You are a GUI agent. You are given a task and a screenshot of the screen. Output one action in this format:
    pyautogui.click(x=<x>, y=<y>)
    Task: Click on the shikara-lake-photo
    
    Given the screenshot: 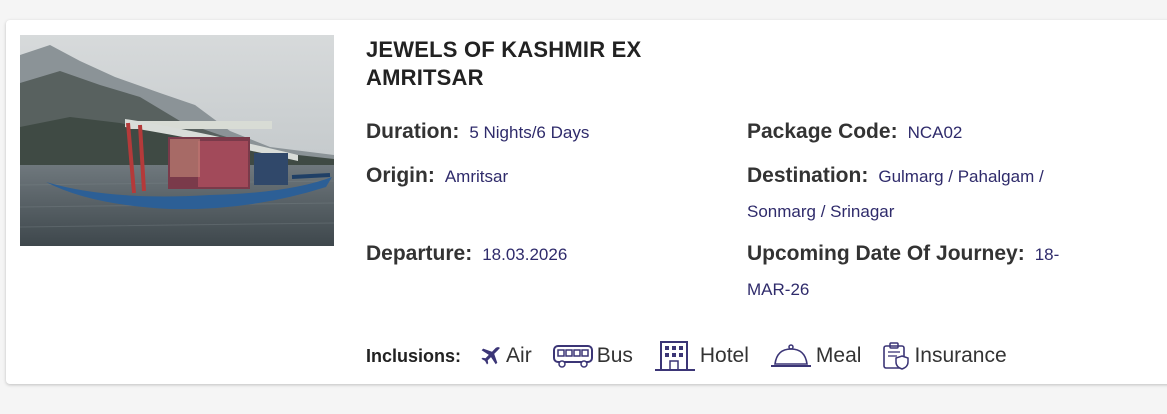 What is the action you would take?
    pyautogui.click(x=177, y=140)
    